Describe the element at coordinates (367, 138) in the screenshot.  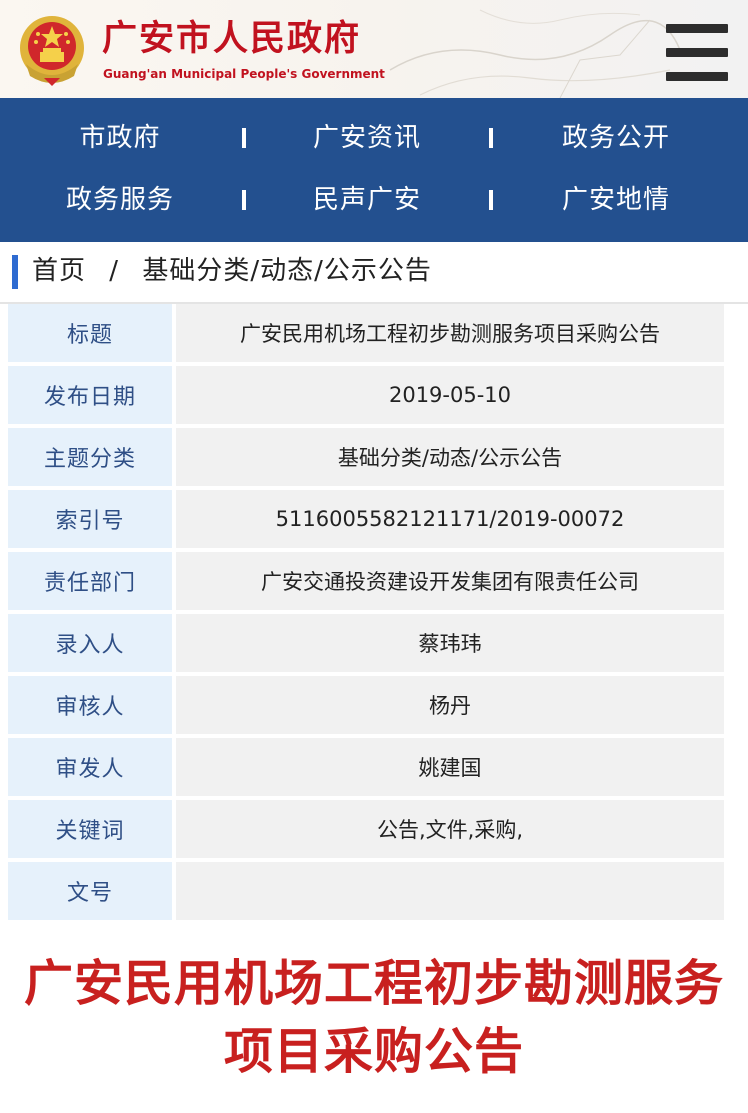
I see `nav-item-guangan-news: 广安资讯` at that location.